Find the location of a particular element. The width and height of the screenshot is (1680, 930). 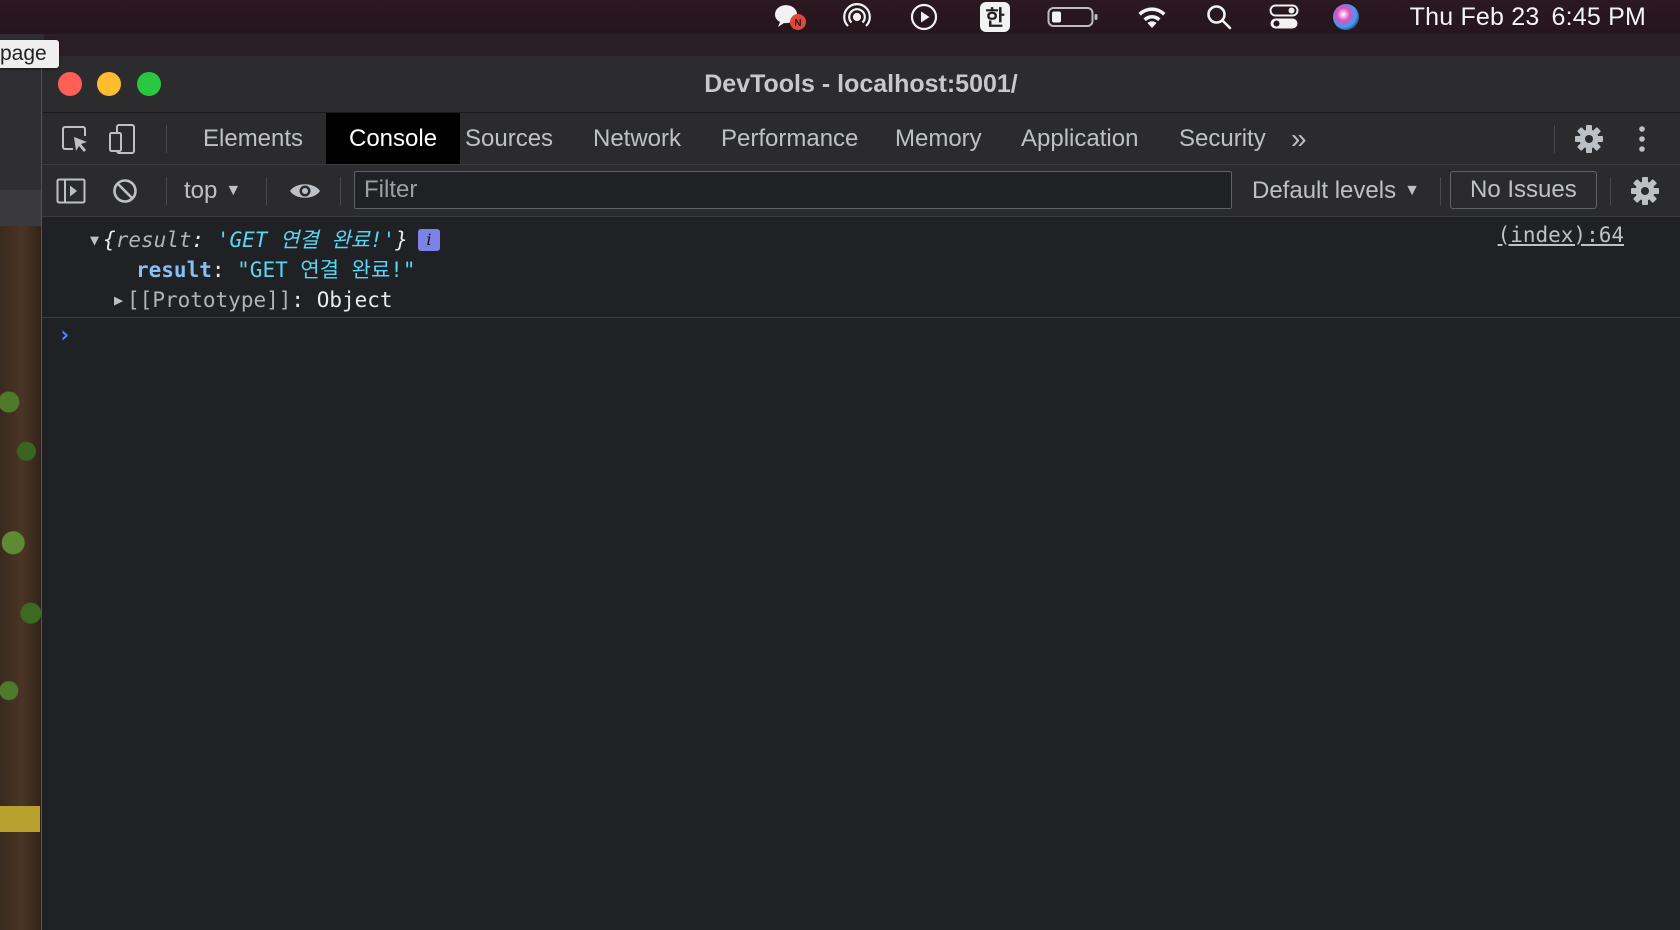

property-row-prototype: ▶ [[Prototype]]: Object is located at coordinates (253, 300).